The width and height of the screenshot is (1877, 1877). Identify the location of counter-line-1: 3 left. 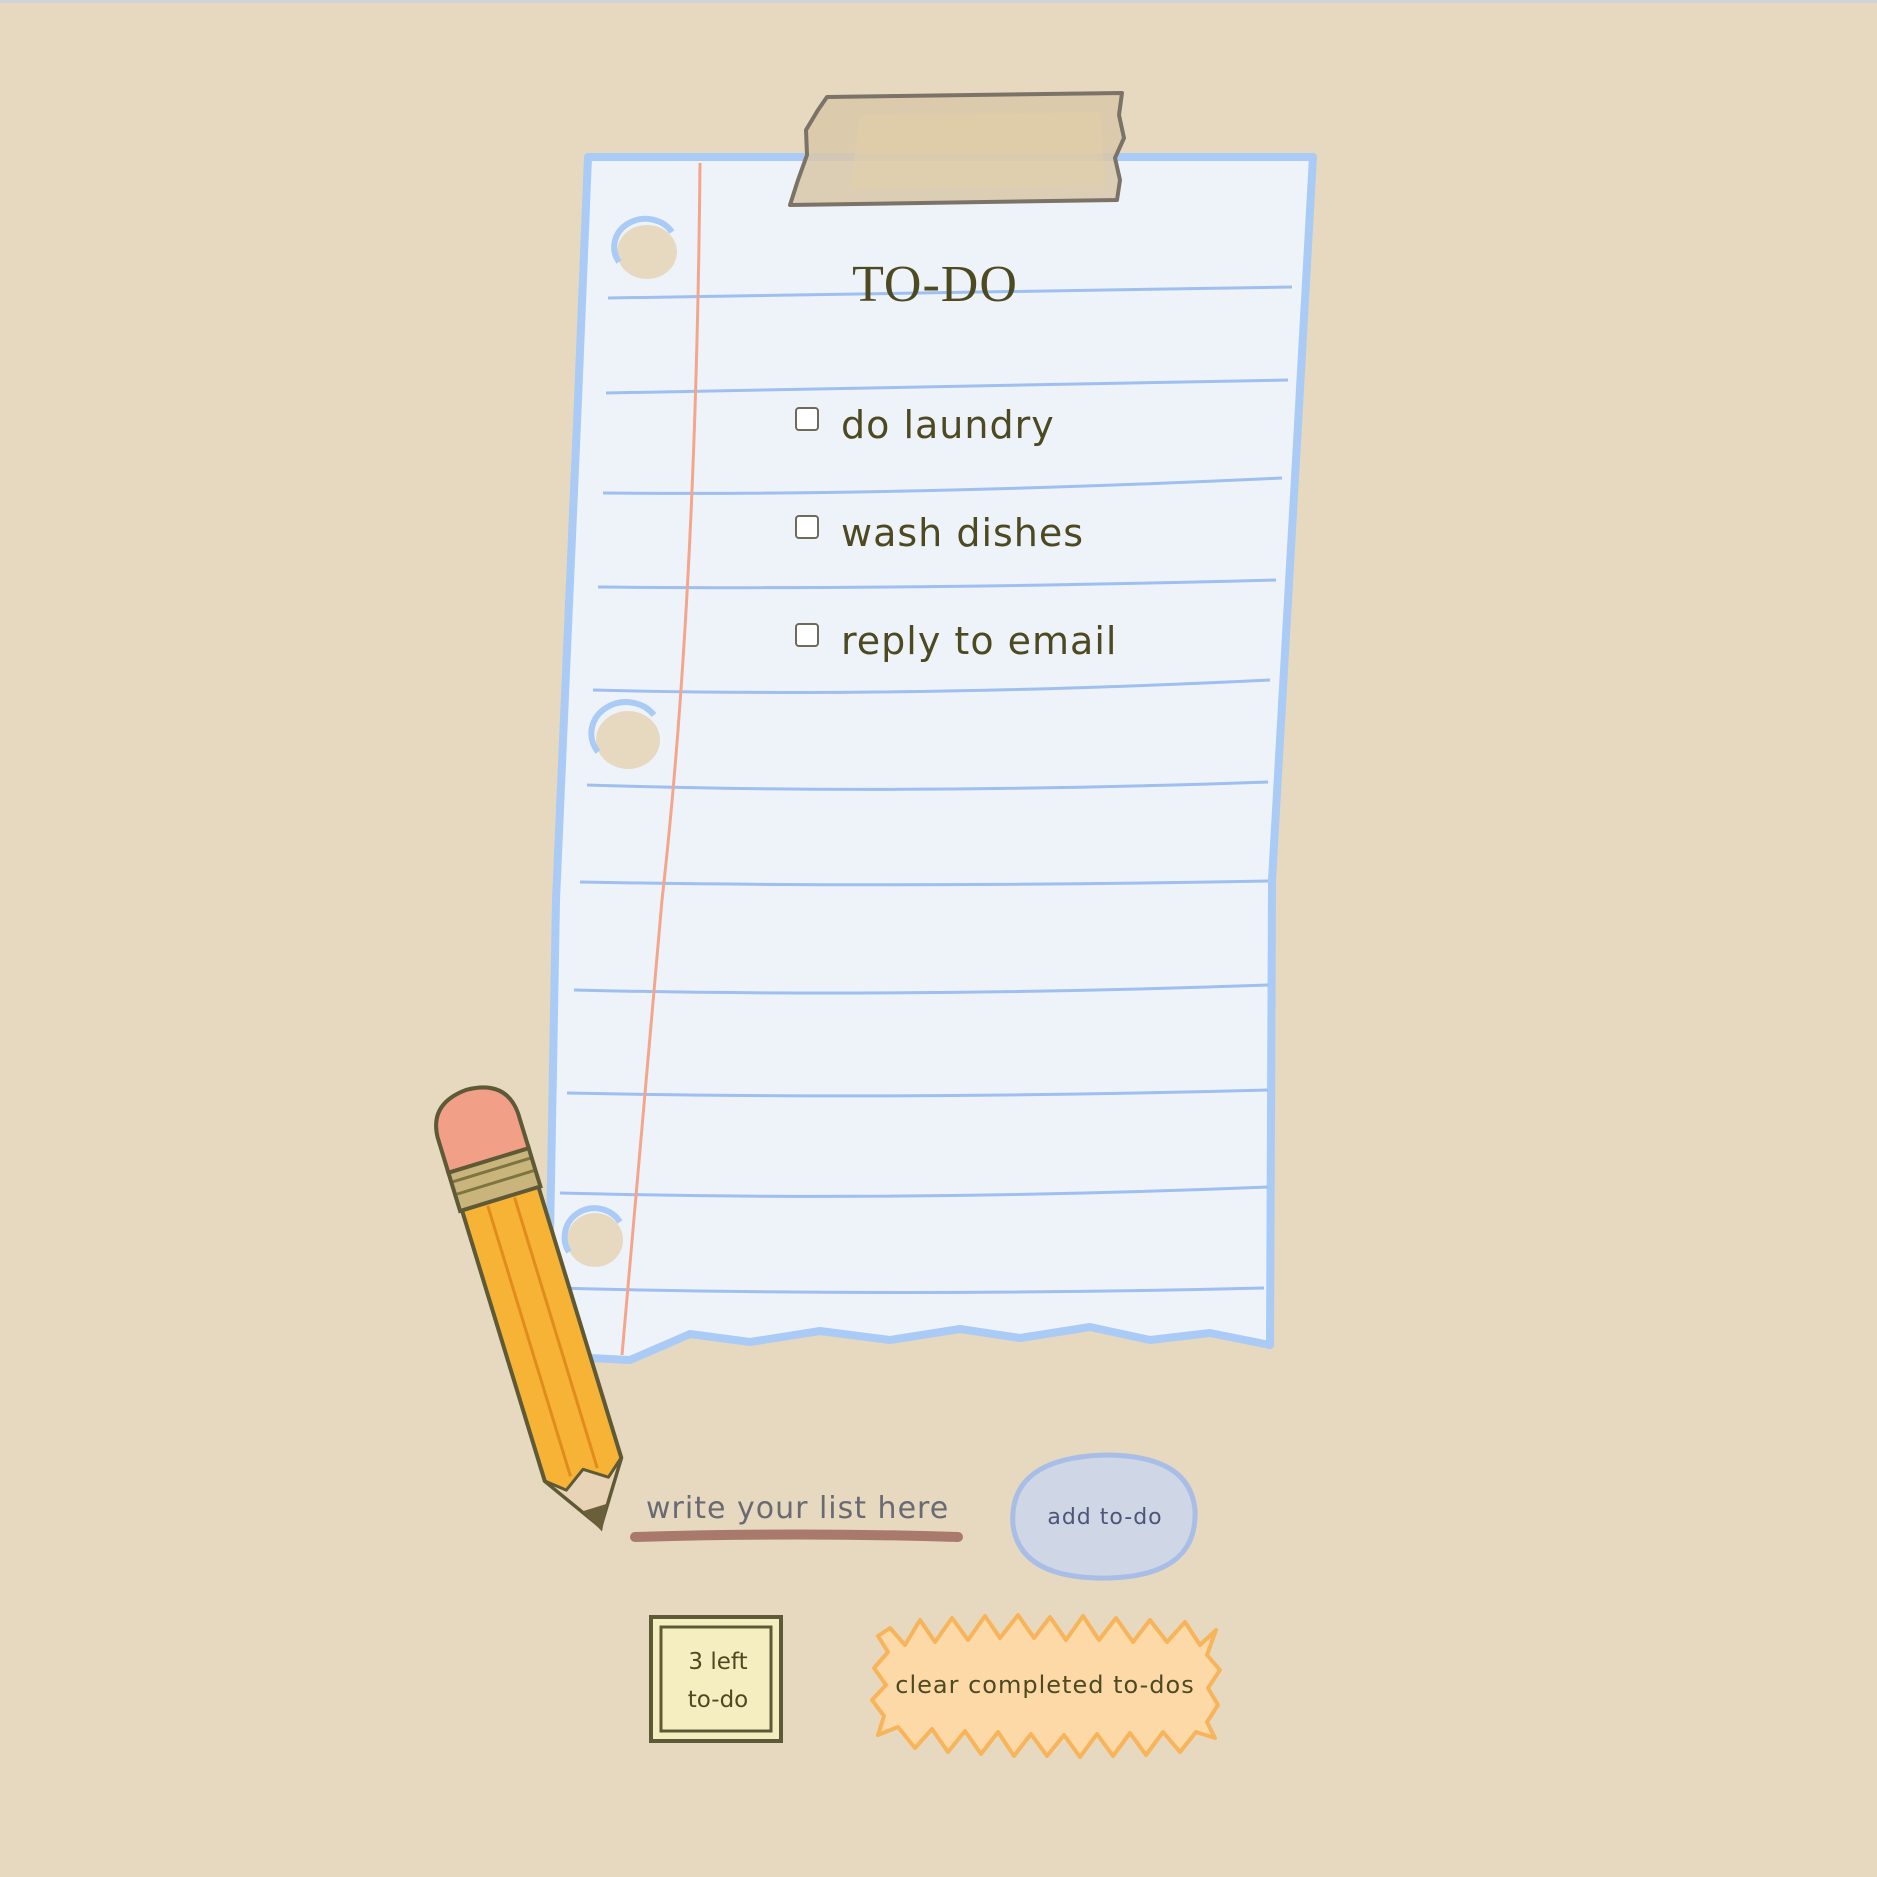
(718, 1662).